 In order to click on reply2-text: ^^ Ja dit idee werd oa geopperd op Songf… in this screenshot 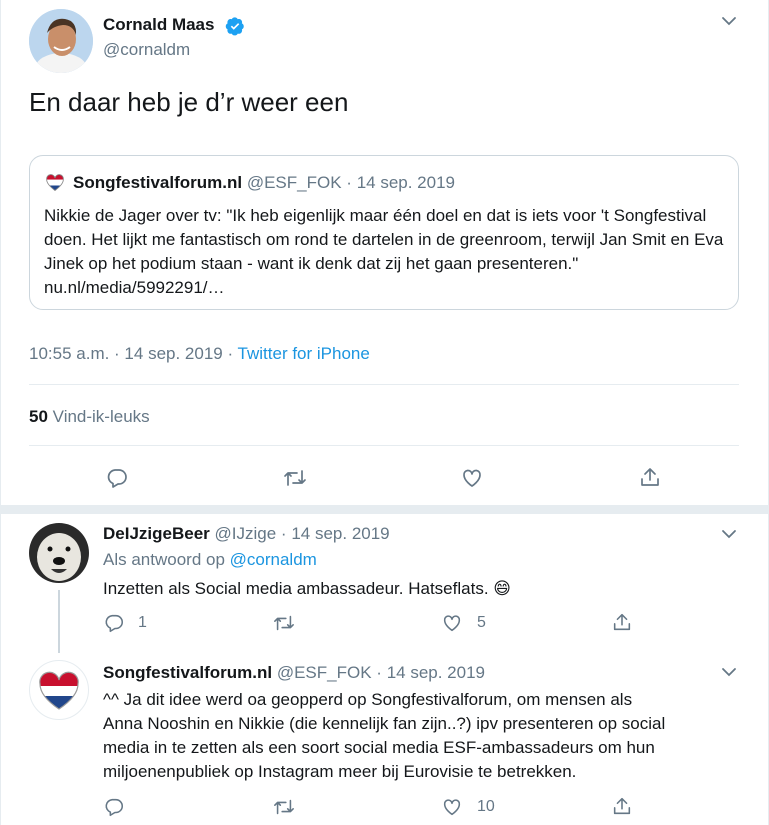, I will do `click(423, 736)`.